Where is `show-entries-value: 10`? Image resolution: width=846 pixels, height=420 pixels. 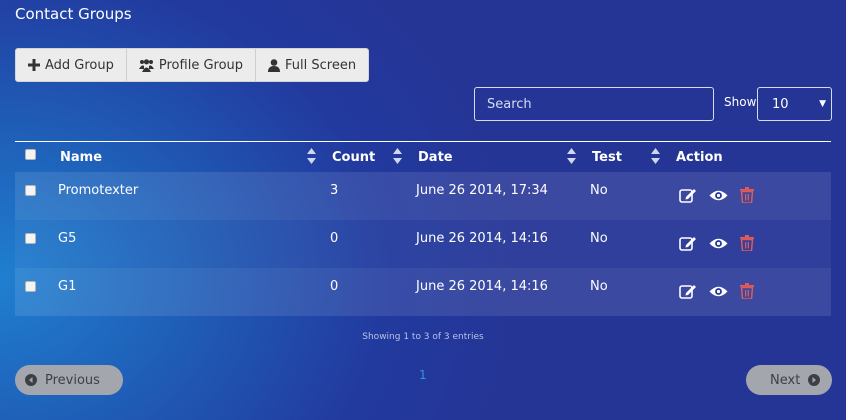
show-entries-value: 10 is located at coordinates (780, 104).